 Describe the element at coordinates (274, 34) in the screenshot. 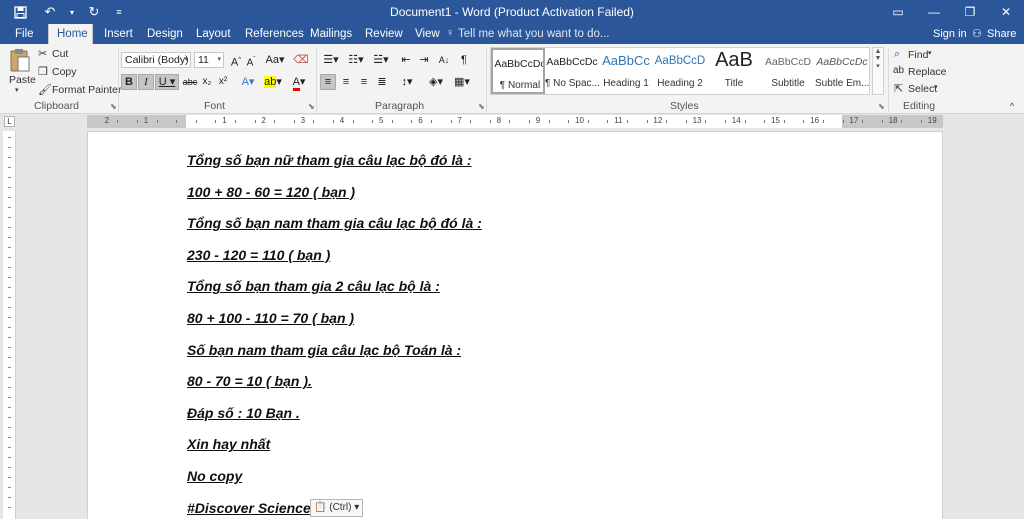

I see `tab-references: References` at that location.